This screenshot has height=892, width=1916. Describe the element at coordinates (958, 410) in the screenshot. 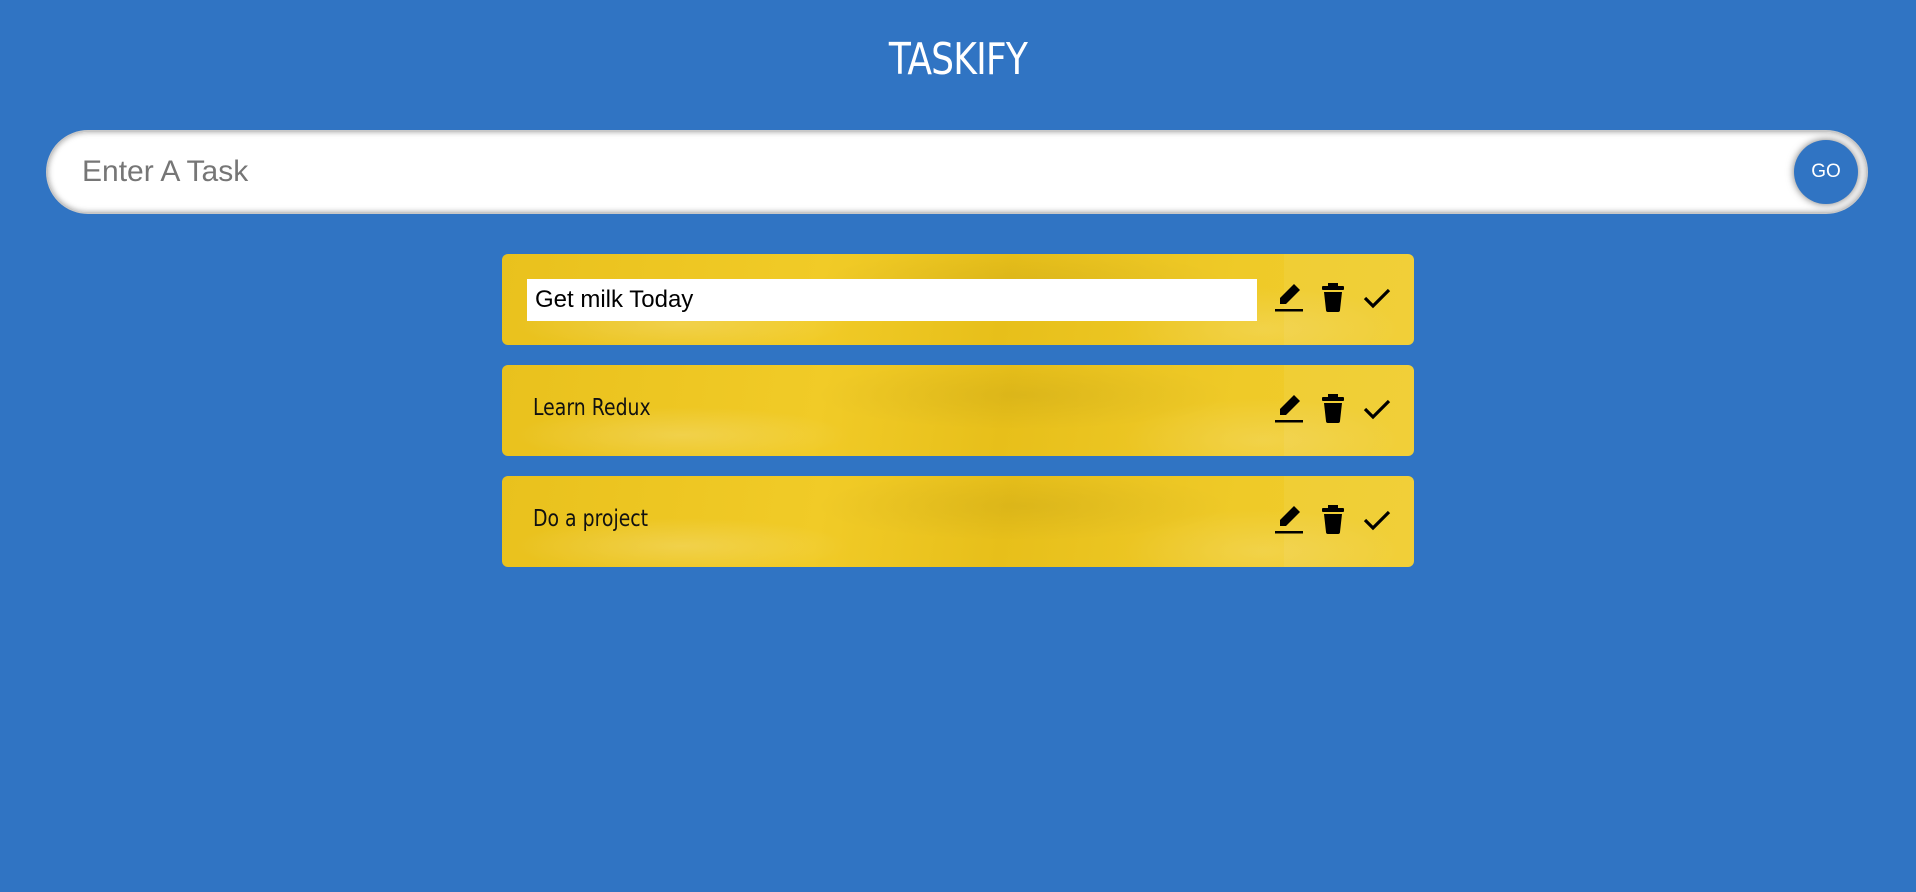

I see `task-card: Learn Redux` at that location.